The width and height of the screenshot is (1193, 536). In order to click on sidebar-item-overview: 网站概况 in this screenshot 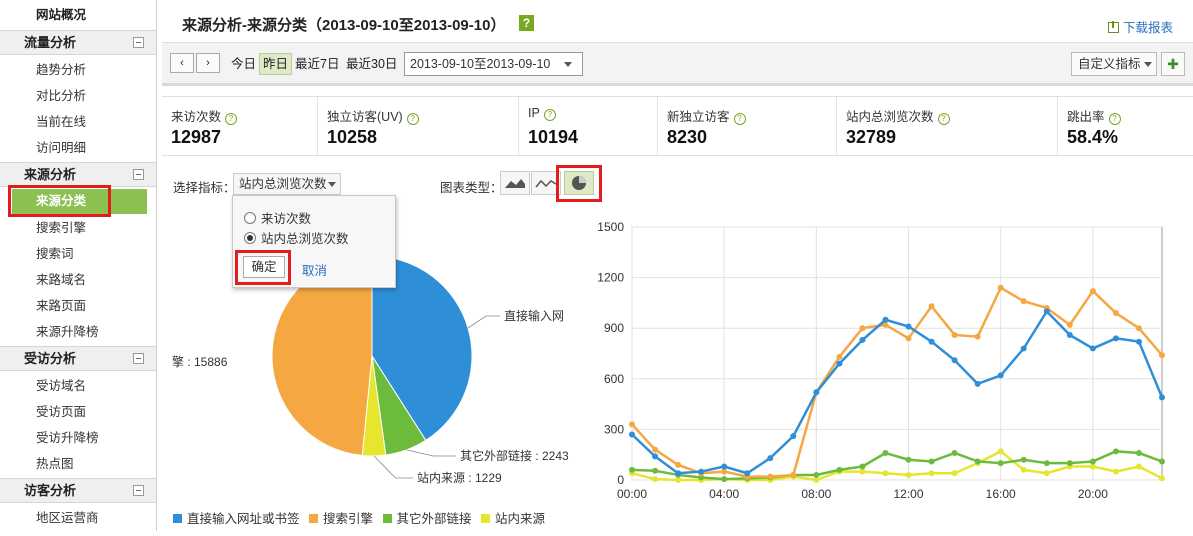, I will do `click(78, 15)`.